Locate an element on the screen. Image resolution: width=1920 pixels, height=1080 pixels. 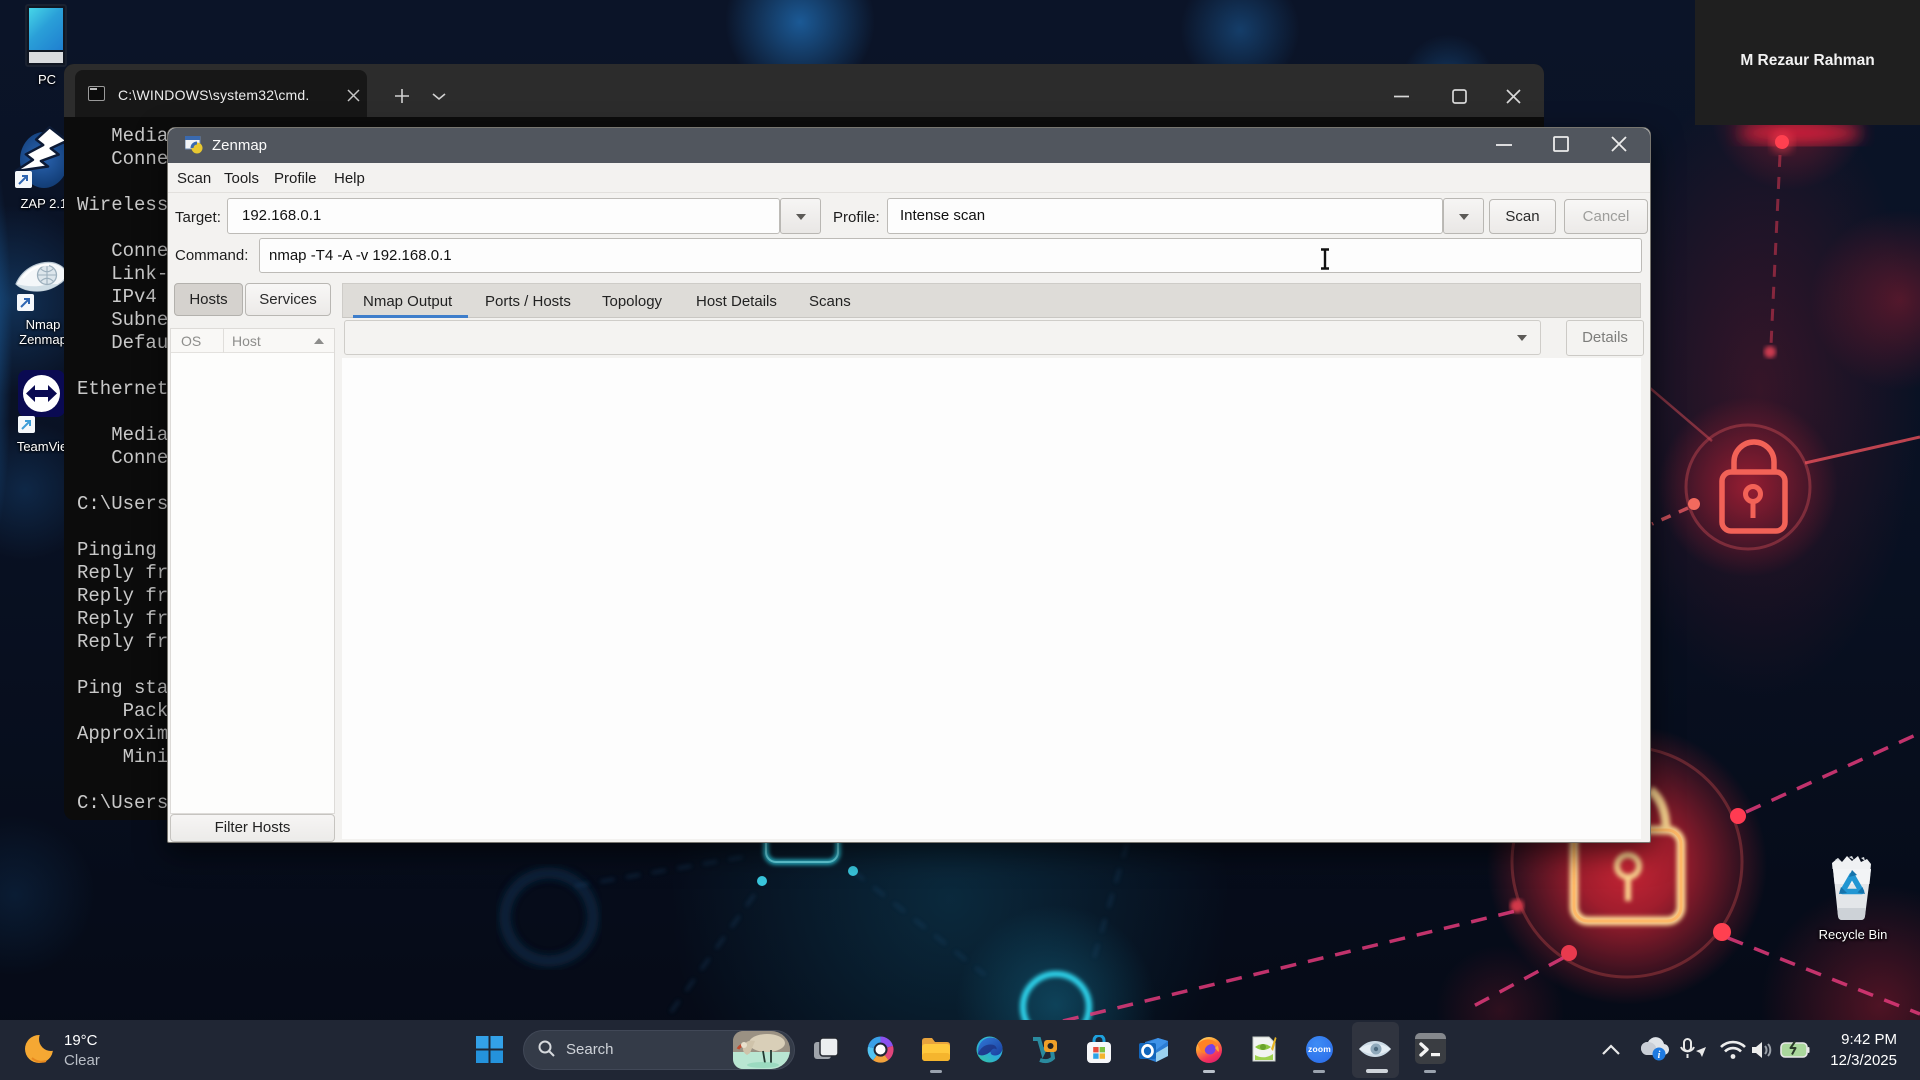
svg-text: i is located at coordinates (1659, 1055).